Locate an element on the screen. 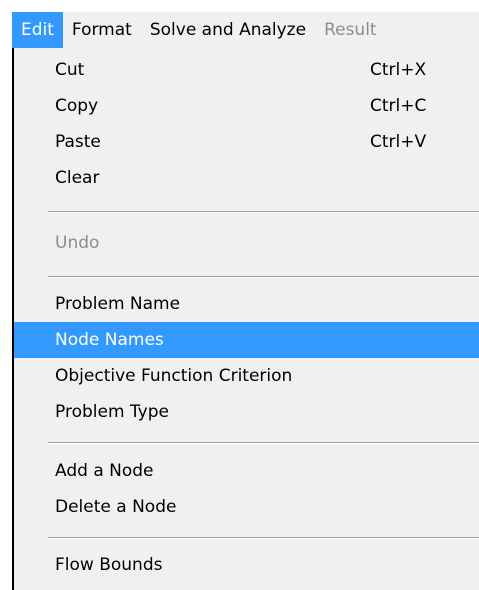 The height and width of the screenshot is (590, 479). menu-item-label: Problem Type is located at coordinates (112, 412).